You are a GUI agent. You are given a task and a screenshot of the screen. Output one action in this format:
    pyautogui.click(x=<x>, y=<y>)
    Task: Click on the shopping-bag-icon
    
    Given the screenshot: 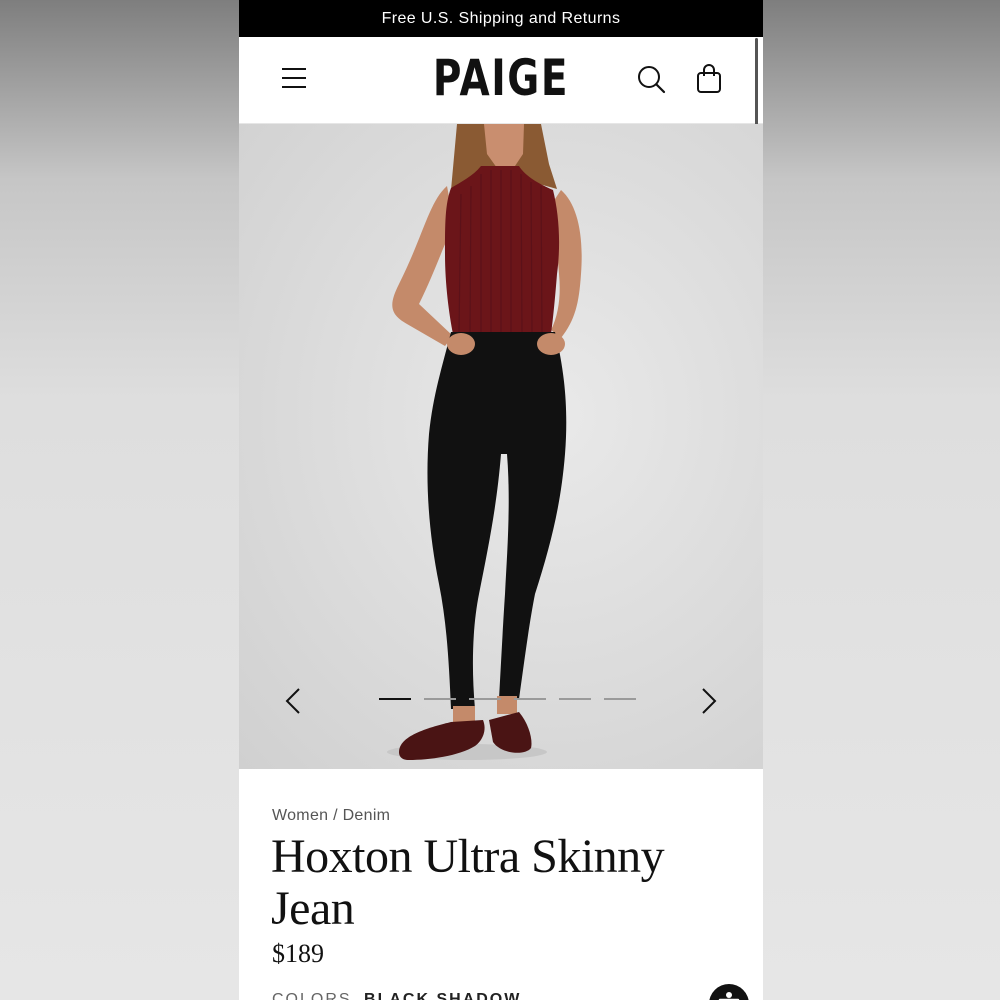 What is the action you would take?
    pyautogui.click(x=709, y=78)
    